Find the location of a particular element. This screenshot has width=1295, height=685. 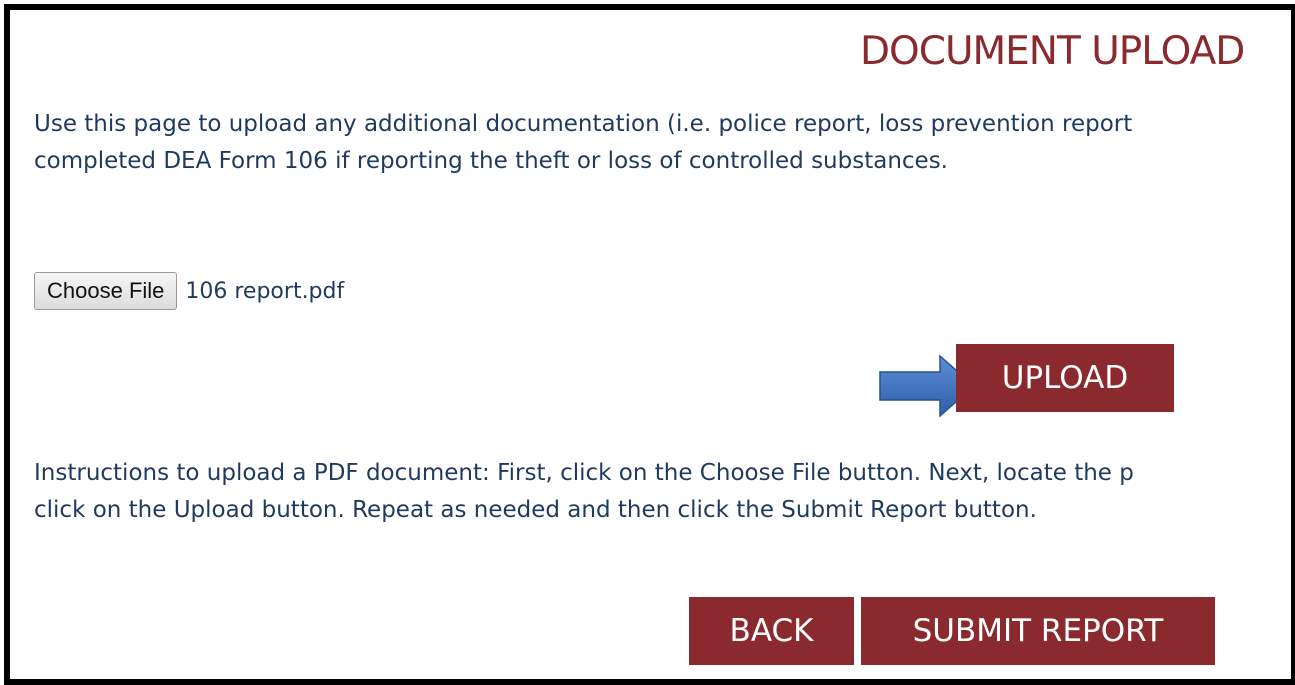

file-picker: Choose File 106 report.pdf is located at coordinates (189, 291).